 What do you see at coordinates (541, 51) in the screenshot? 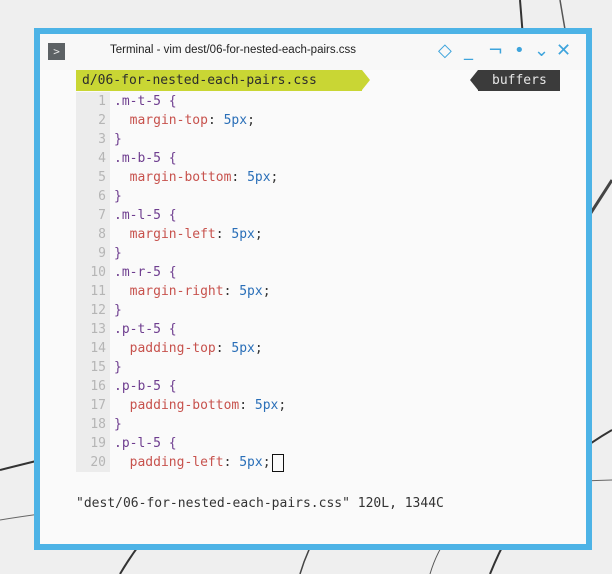
I see `shade-icon: ⌄` at bounding box center [541, 51].